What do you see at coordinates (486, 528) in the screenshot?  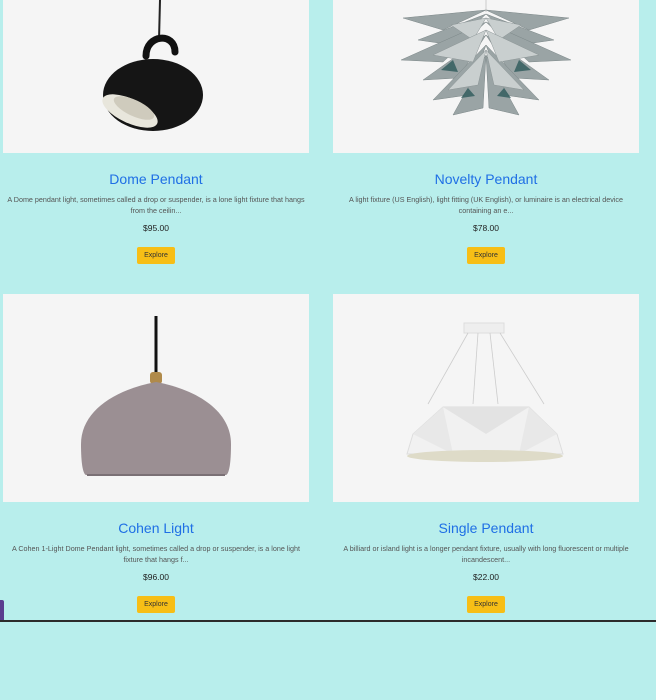 I see `product-title: Single Pendant` at bounding box center [486, 528].